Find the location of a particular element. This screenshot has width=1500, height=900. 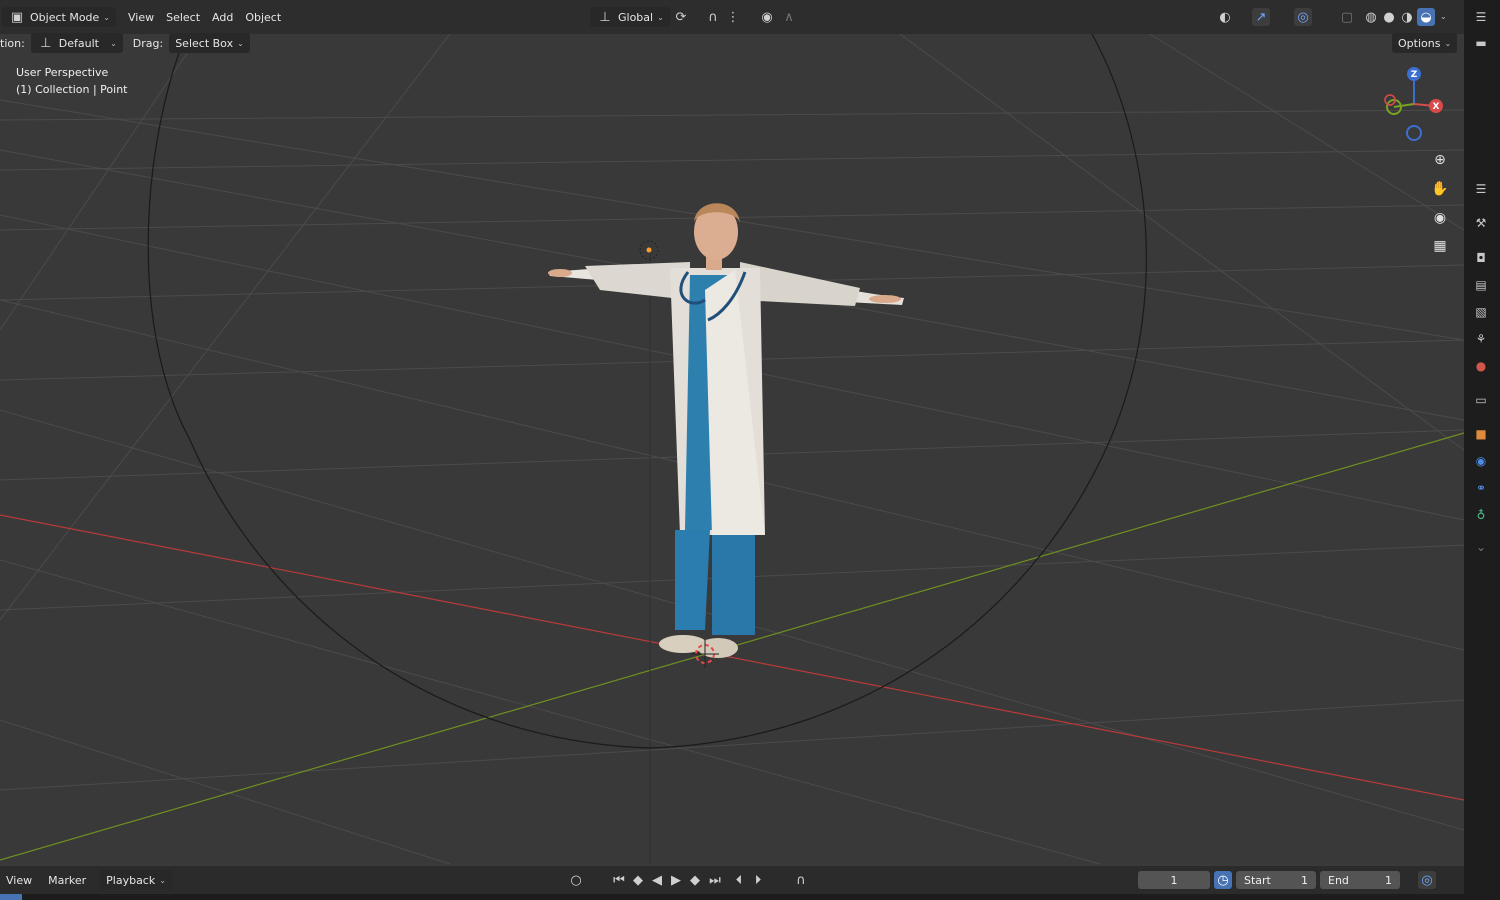

transform-icon: ⊥ is located at coordinates (46, 43).